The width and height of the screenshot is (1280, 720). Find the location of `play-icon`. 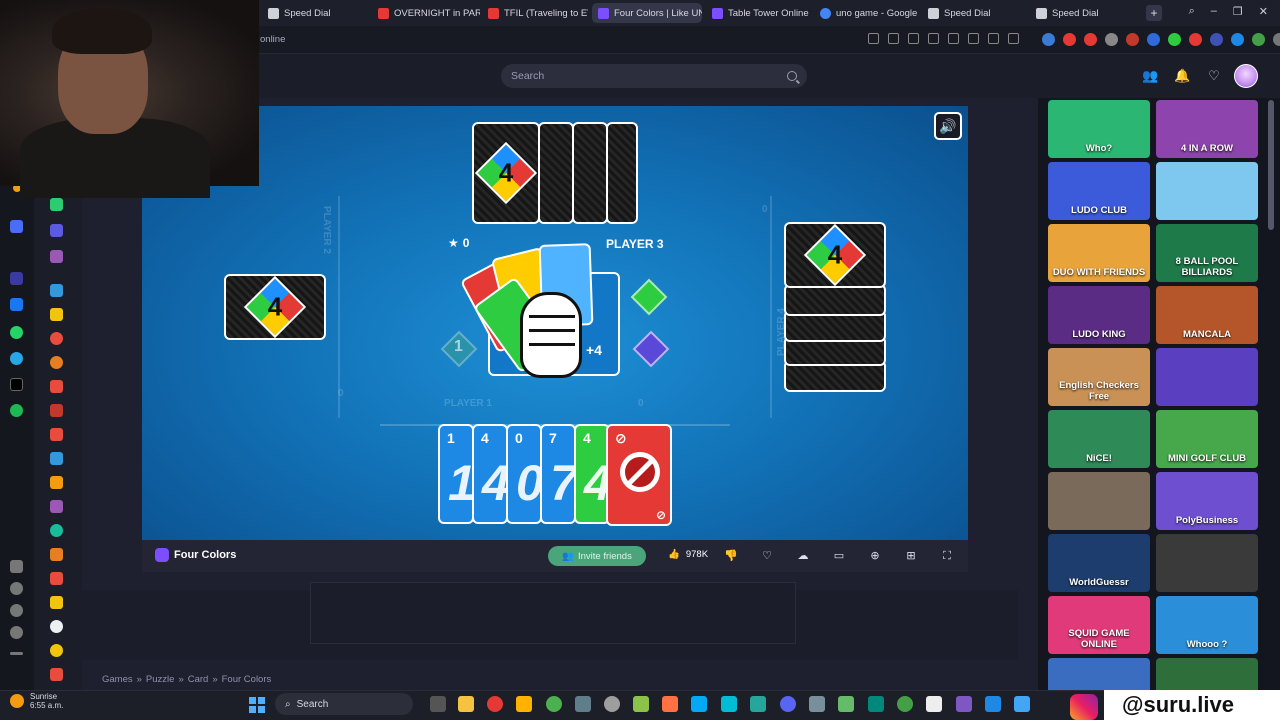

play-icon is located at coordinates (953, 38).